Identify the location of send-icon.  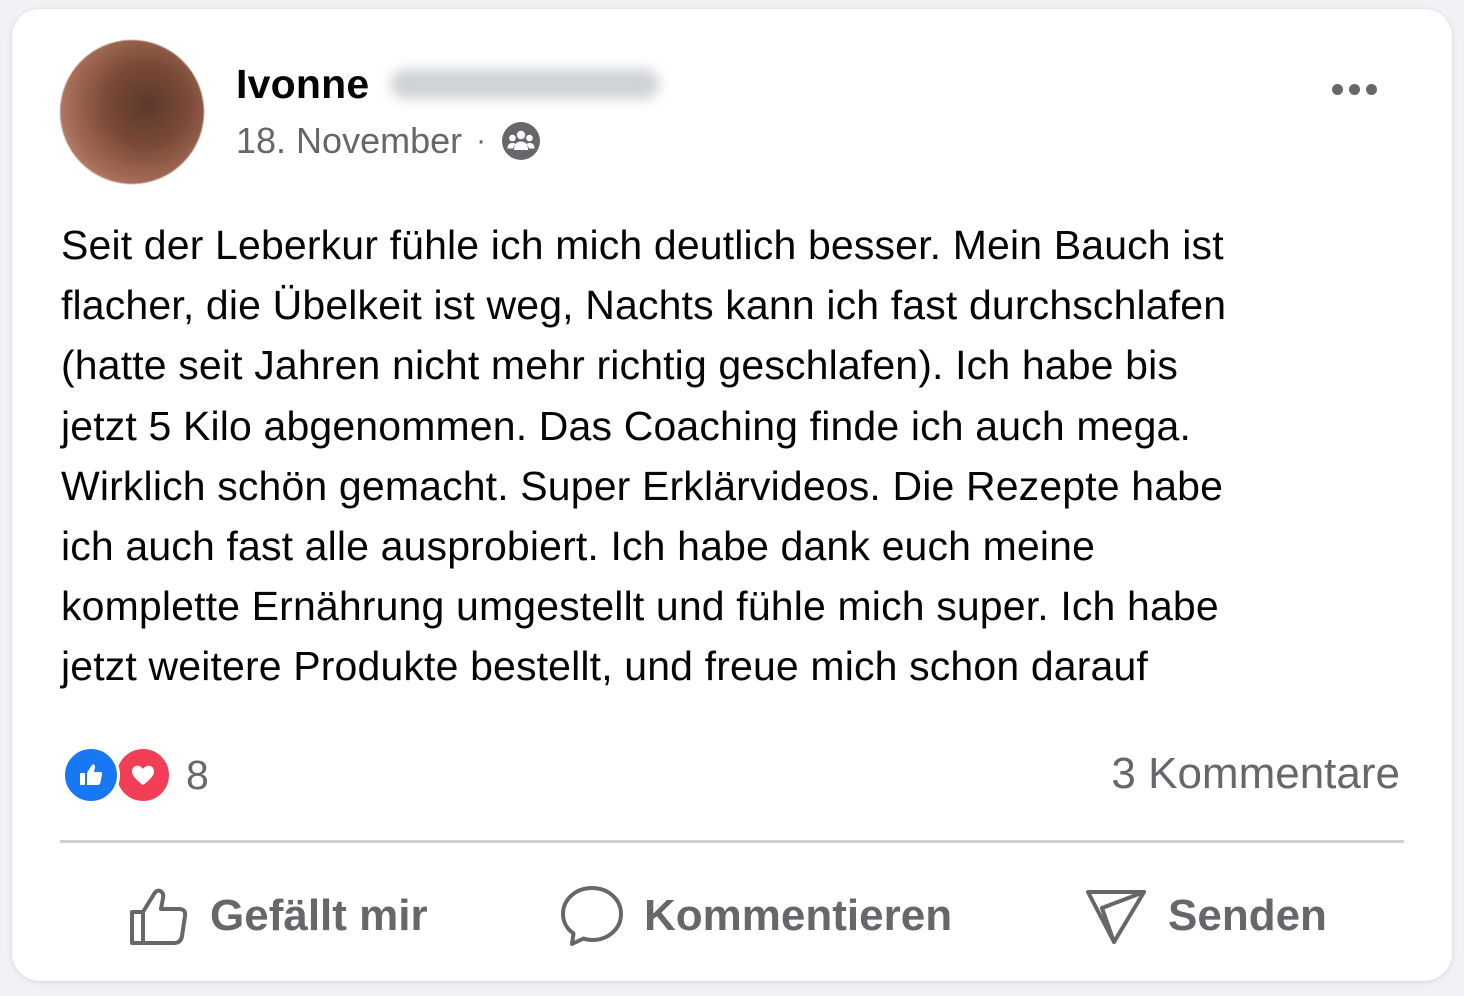
(1116, 917).